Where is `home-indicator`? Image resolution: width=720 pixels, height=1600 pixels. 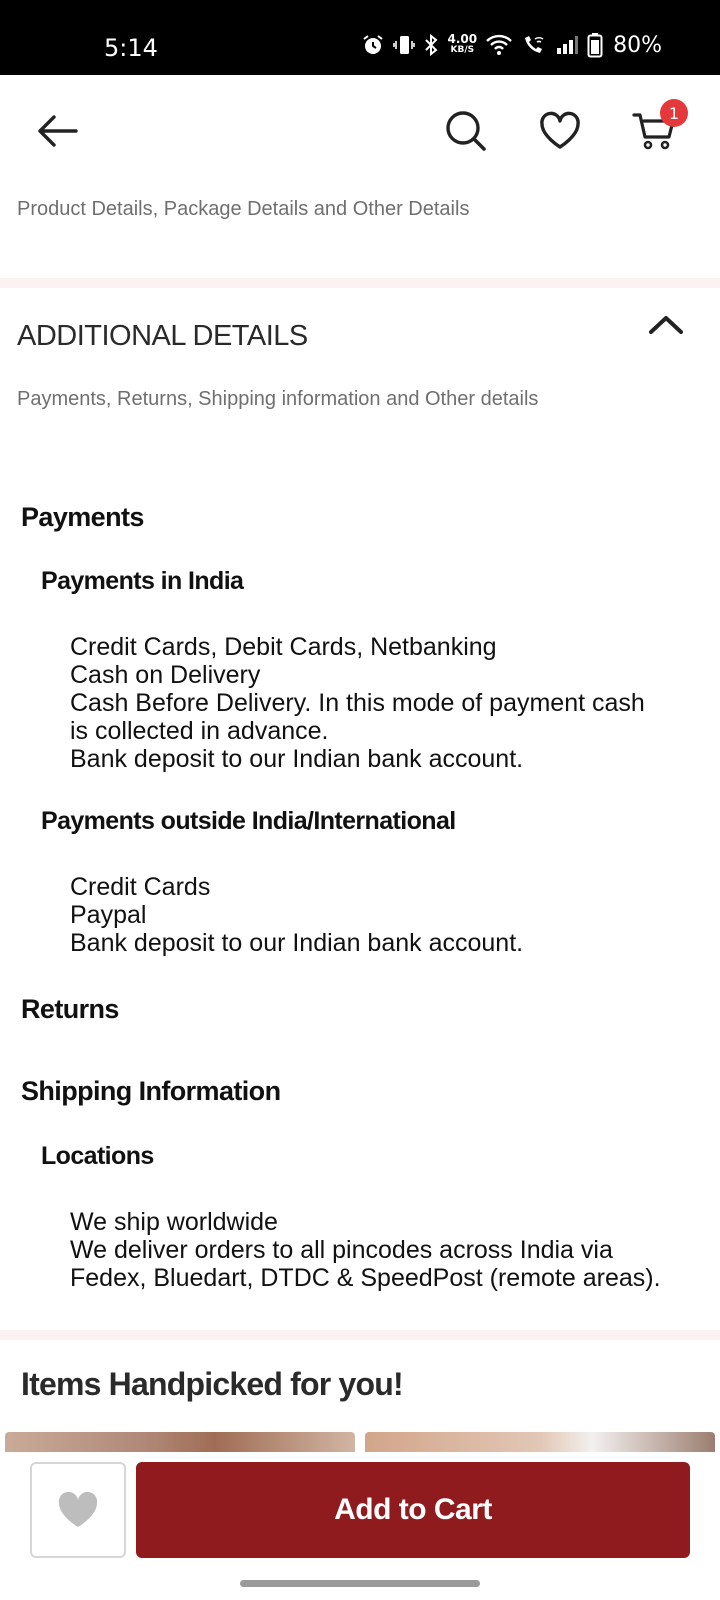 home-indicator is located at coordinates (360, 1583).